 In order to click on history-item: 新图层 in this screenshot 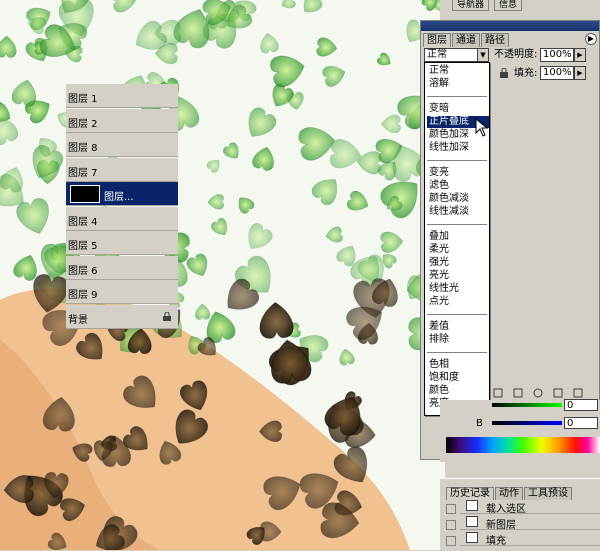, I will do `click(530, 522)`.